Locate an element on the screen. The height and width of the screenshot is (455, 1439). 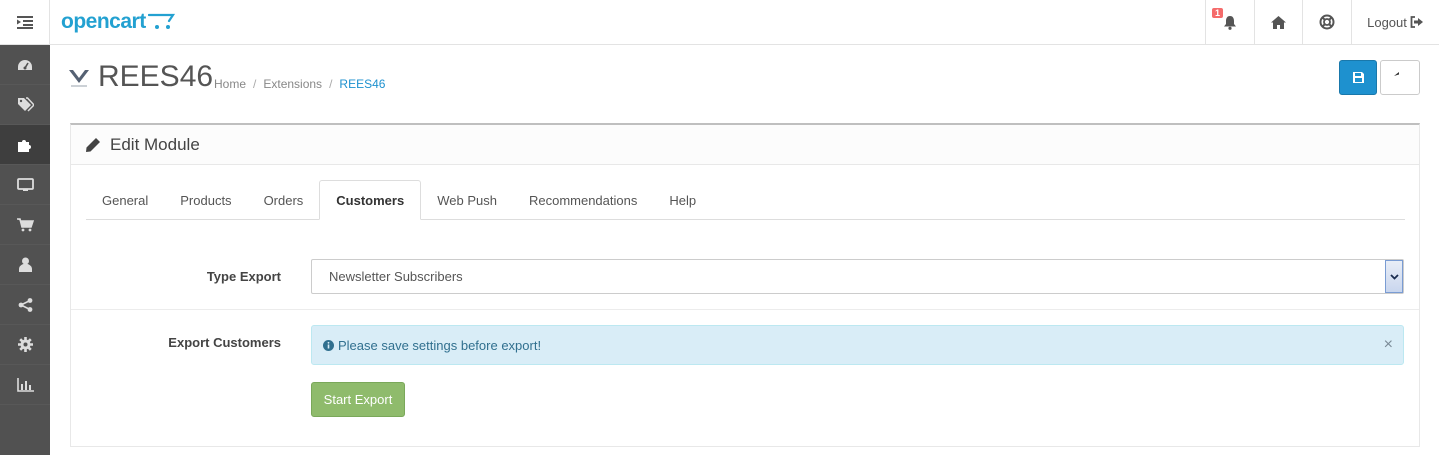
tab-general: General is located at coordinates (125, 200).